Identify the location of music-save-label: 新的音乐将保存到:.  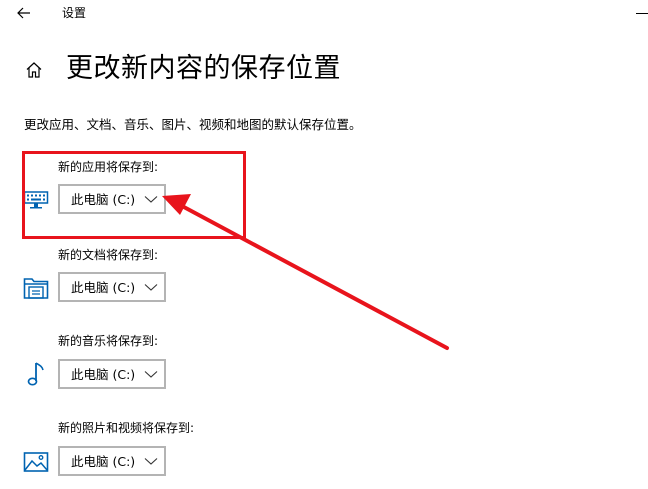
(108, 341).